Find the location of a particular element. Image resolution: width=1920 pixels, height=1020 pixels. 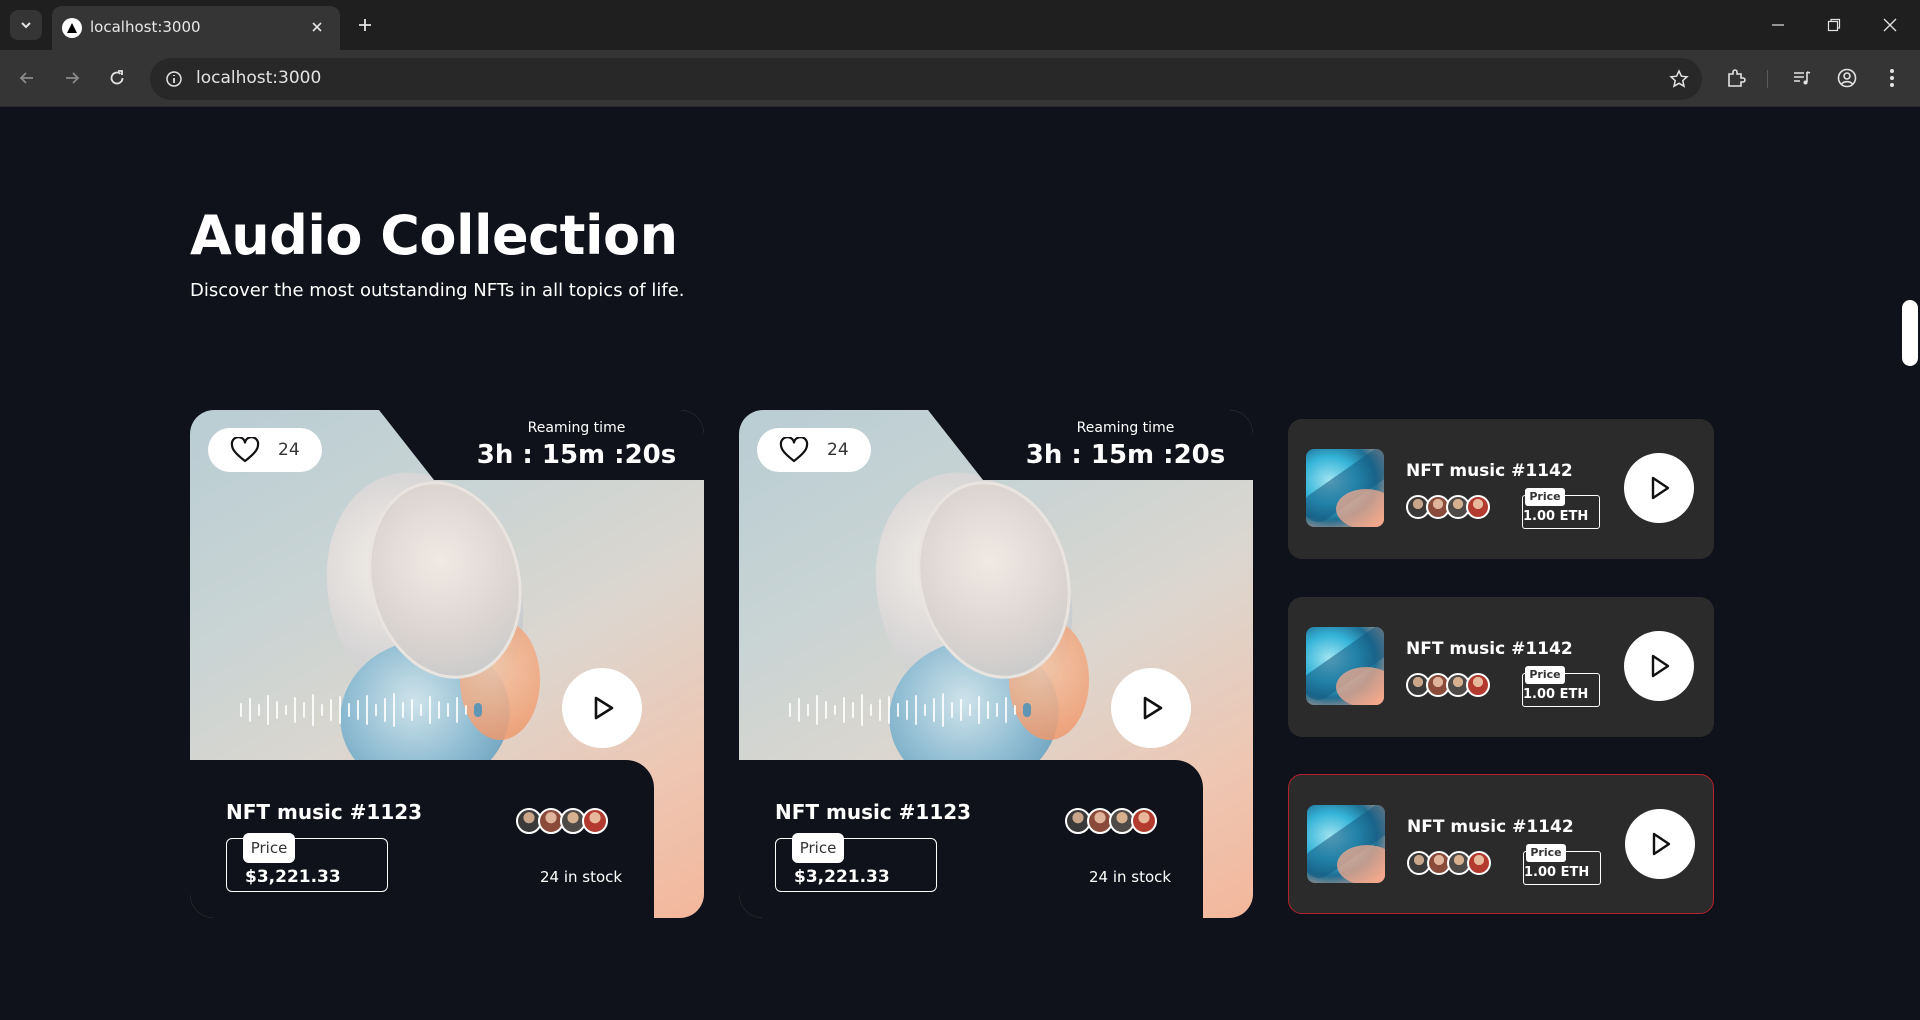

bookmark-star-icon is located at coordinates (1679, 79).